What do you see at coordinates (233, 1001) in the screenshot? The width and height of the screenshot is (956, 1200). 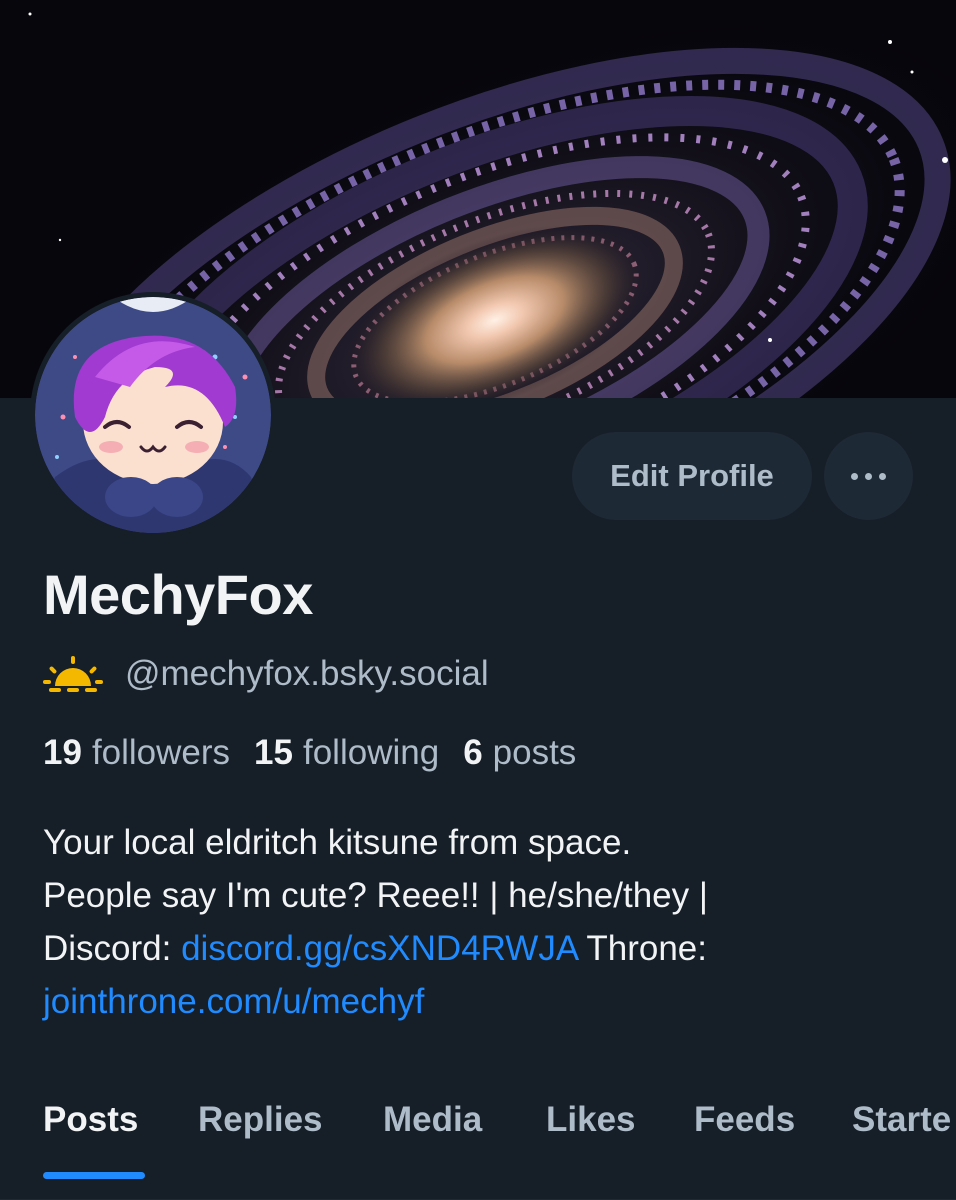 I see `throne-link: jointhrone.com/u/mechyf` at bounding box center [233, 1001].